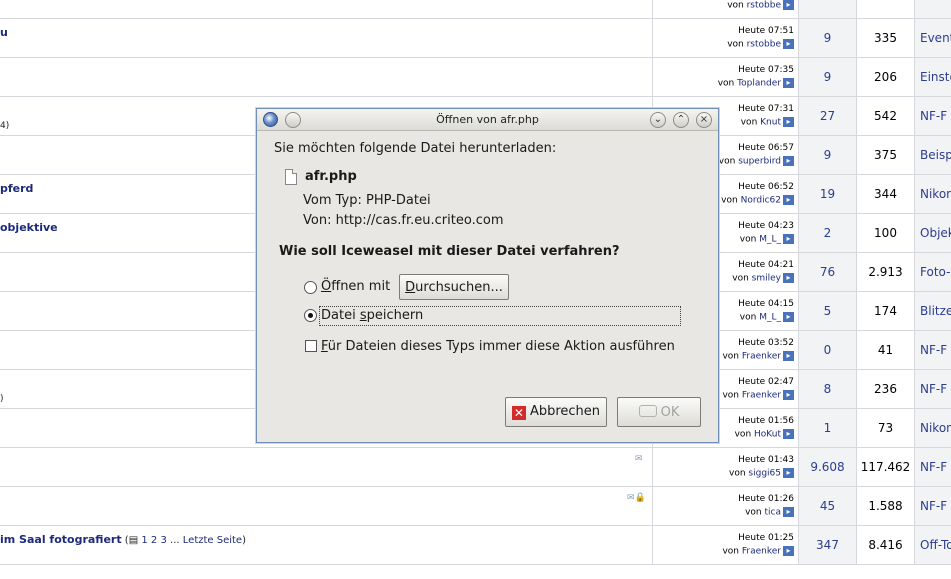  I want to click on author-link: siggi65, so click(764, 474).